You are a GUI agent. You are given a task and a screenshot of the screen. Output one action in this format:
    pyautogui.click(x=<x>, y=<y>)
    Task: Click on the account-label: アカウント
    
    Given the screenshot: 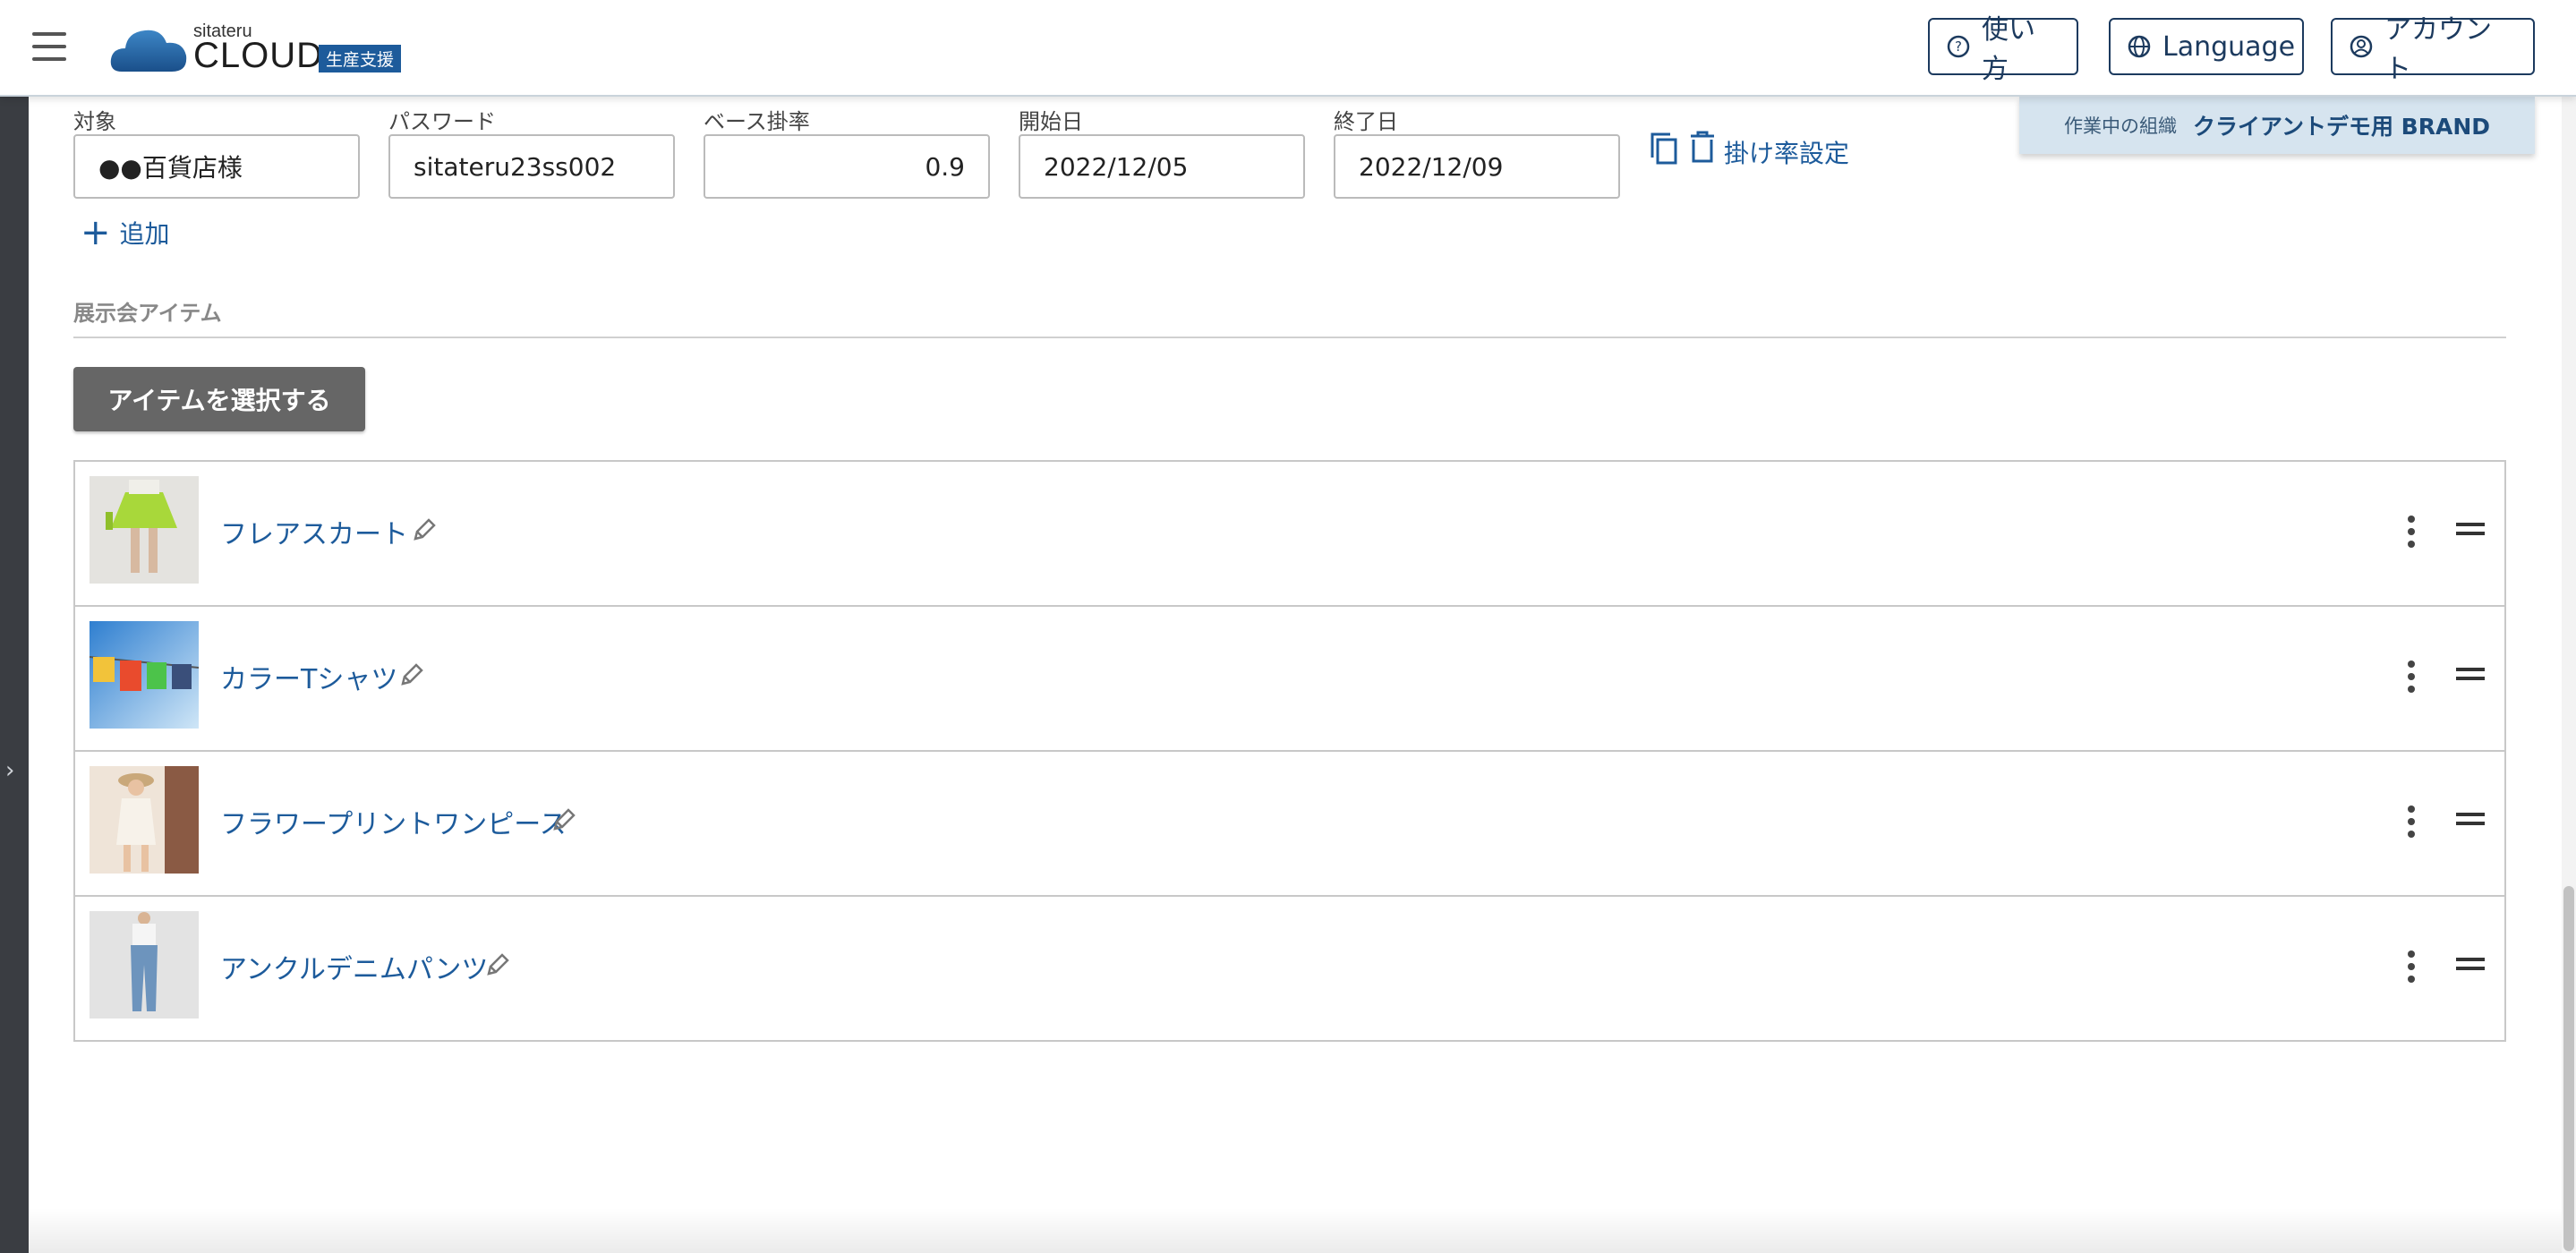 What is the action you would take?
    pyautogui.click(x=2438, y=49)
    